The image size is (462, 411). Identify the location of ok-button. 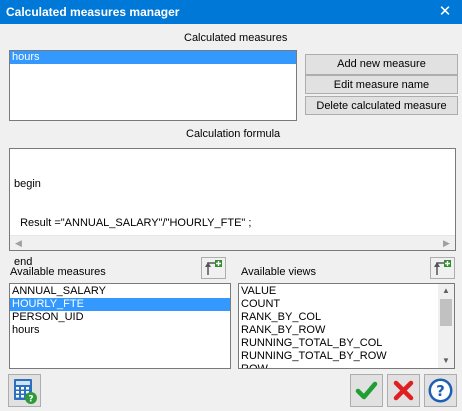
(366, 390).